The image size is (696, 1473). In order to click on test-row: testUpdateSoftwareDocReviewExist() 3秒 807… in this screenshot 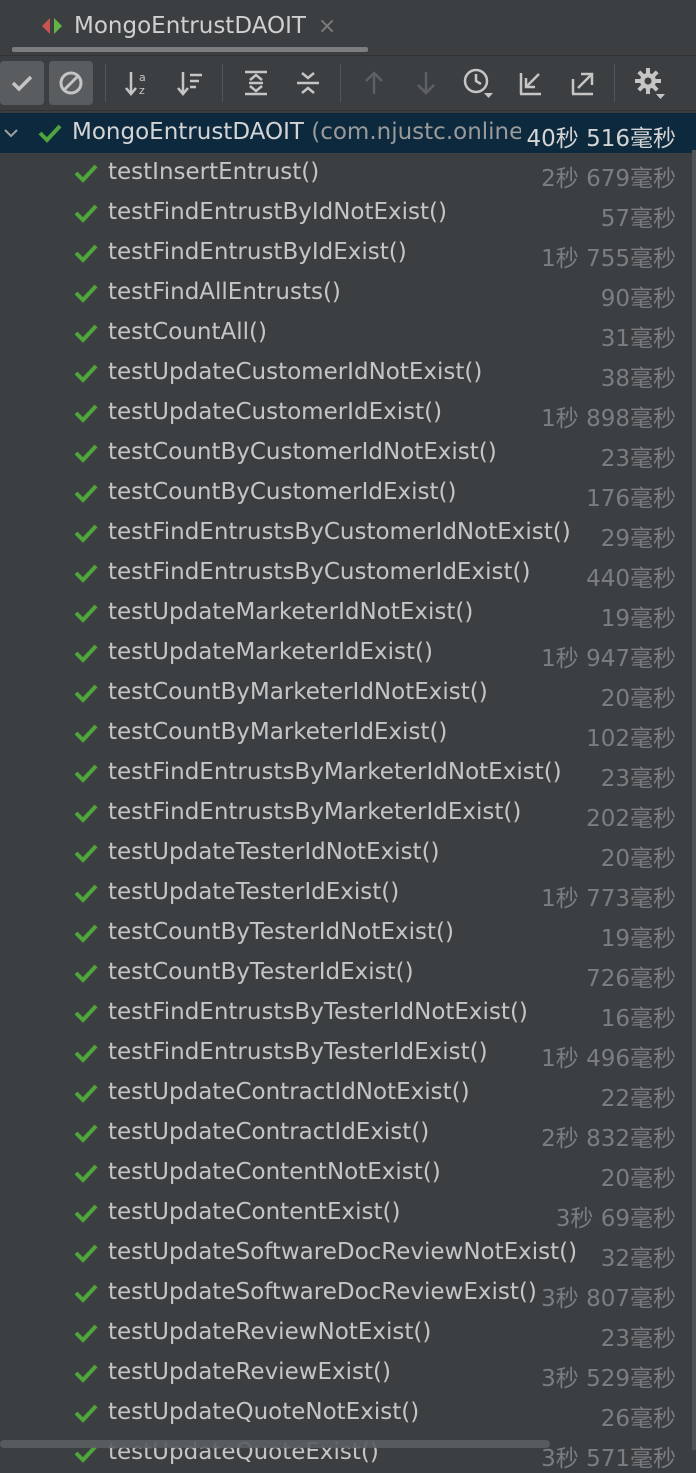, I will do `click(348, 1293)`.